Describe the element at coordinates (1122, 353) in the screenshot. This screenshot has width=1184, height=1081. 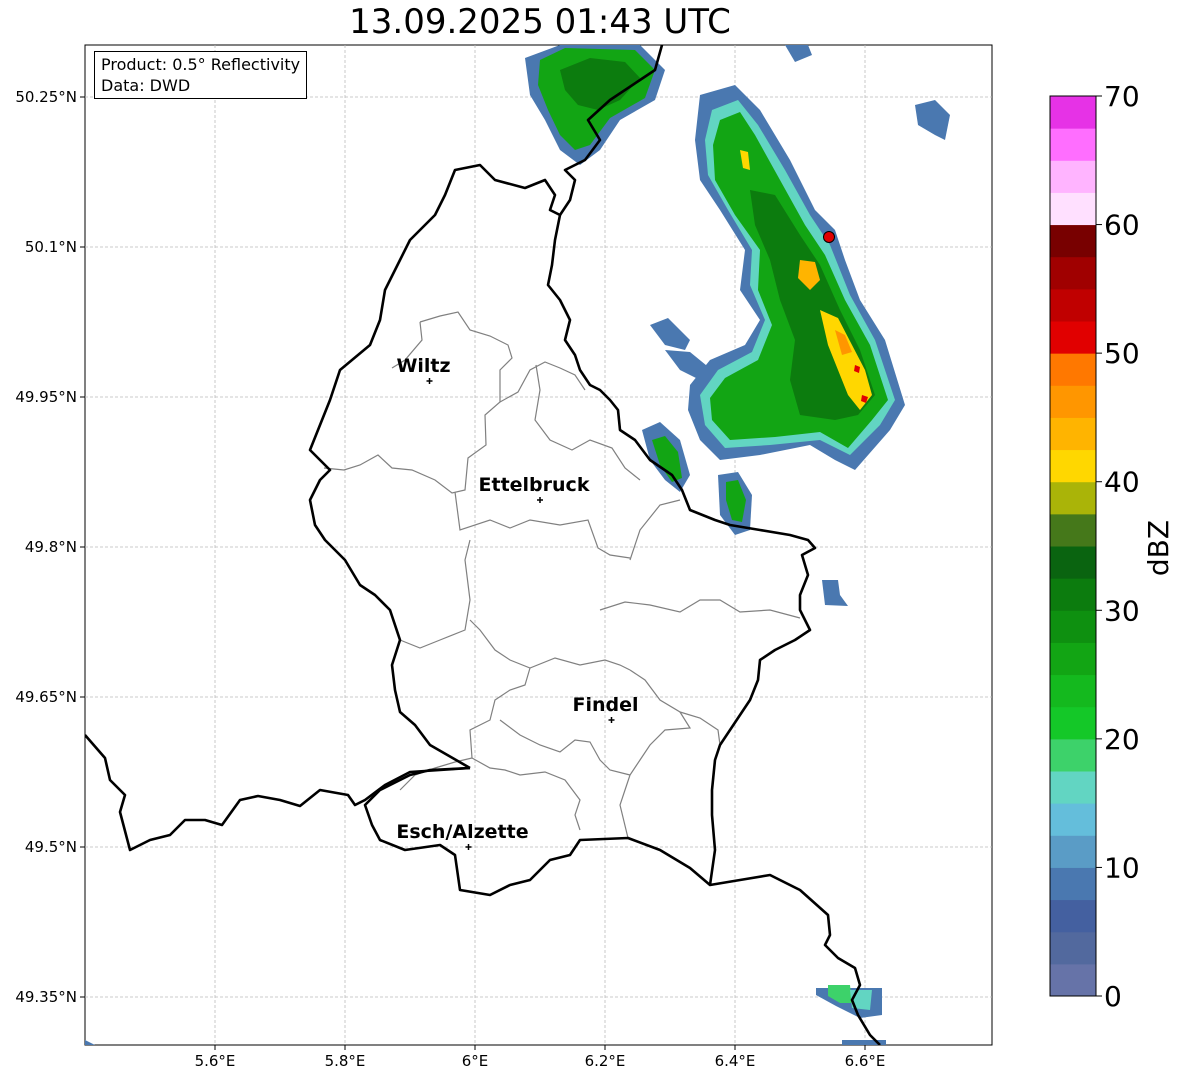
I see `colorbar-tick-label: 50` at that location.